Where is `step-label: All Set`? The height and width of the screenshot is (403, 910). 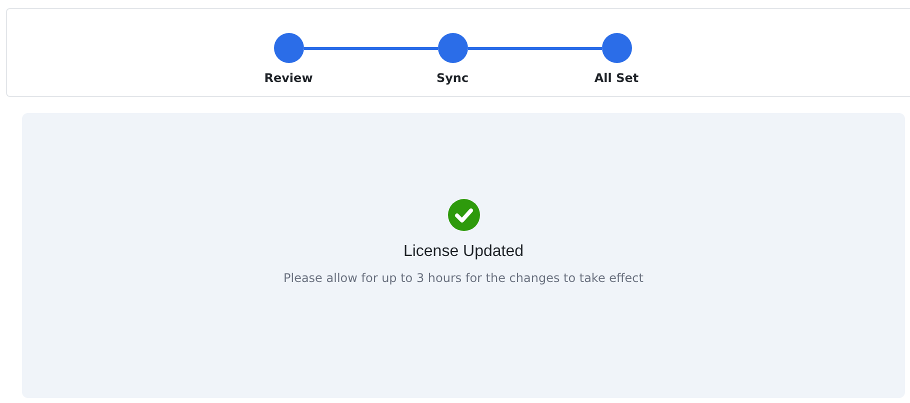
step-label: All Set is located at coordinates (616, 78).